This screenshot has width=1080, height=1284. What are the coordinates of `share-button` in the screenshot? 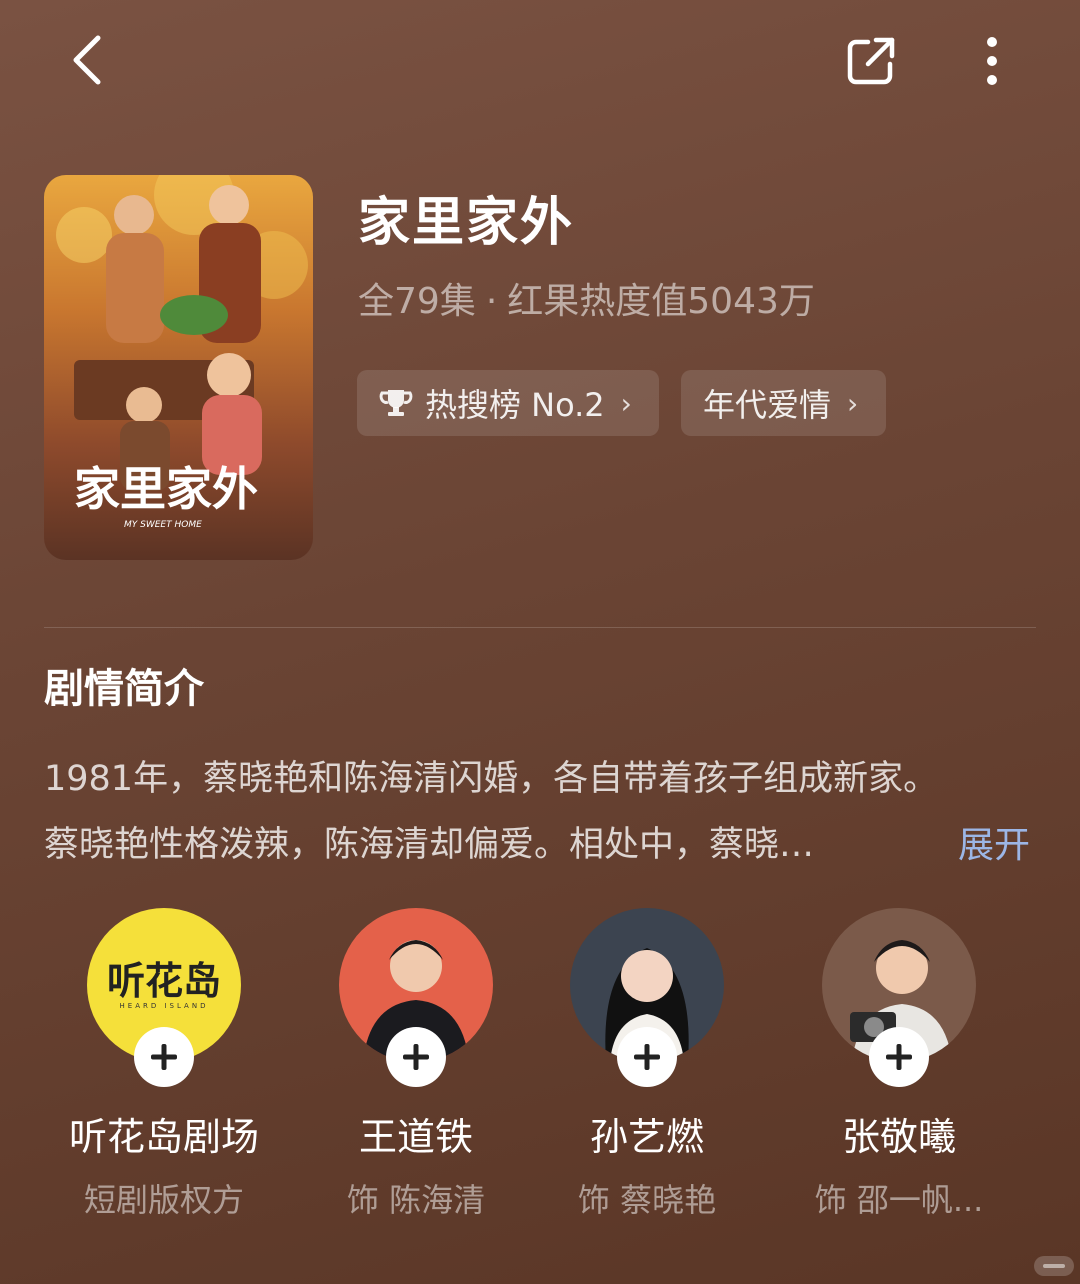 It's located at (871, 61).